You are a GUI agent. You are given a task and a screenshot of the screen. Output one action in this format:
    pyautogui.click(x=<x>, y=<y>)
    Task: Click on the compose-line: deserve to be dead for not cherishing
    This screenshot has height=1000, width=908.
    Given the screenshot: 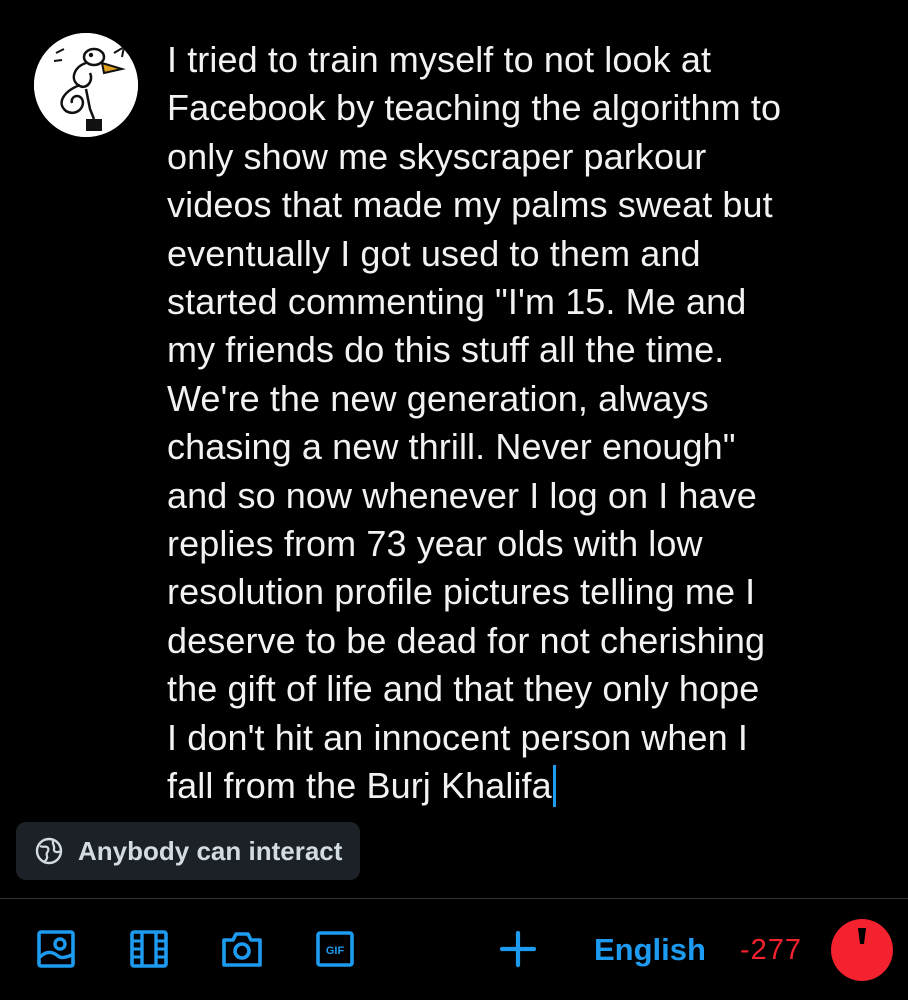 What is the action you would take?
    pyautogui.click(x=466, y=640)
    